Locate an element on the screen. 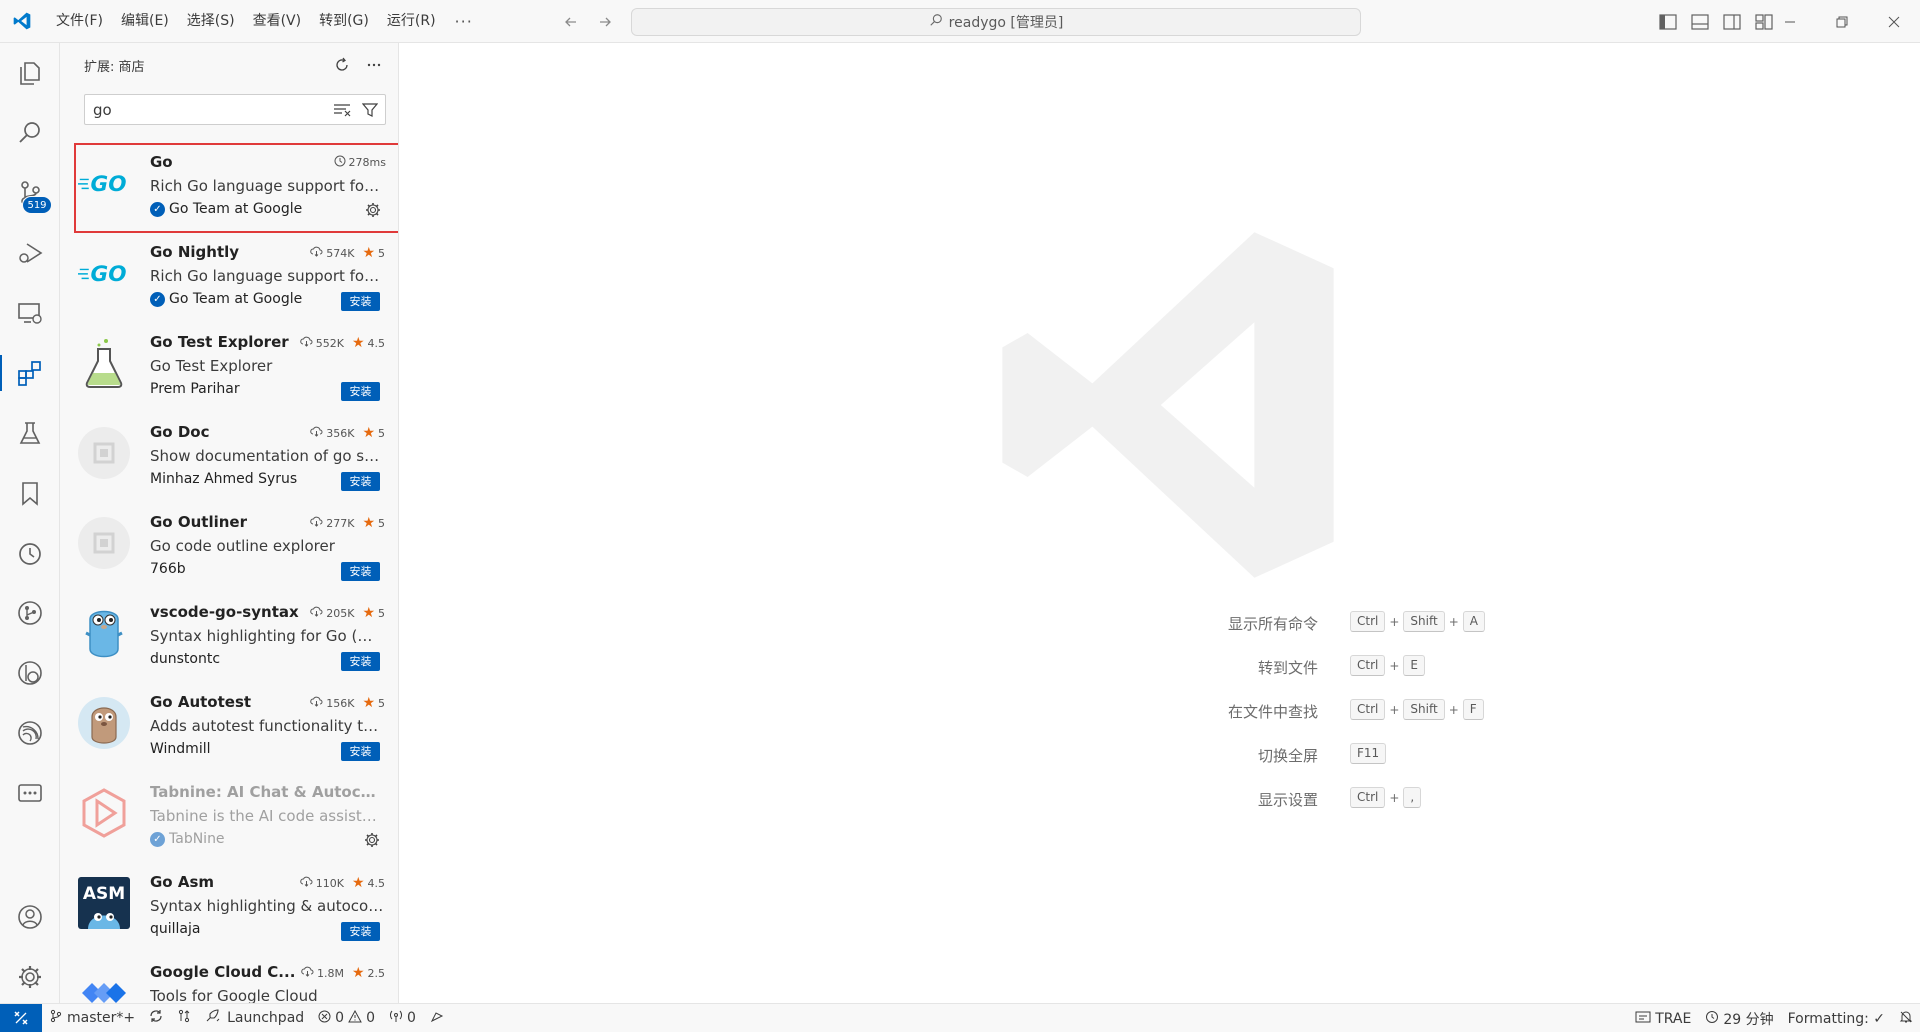 The width and height of the screenshot is (1920, 1032). remote-indicator-icon is located at coordinates (21, 1017).